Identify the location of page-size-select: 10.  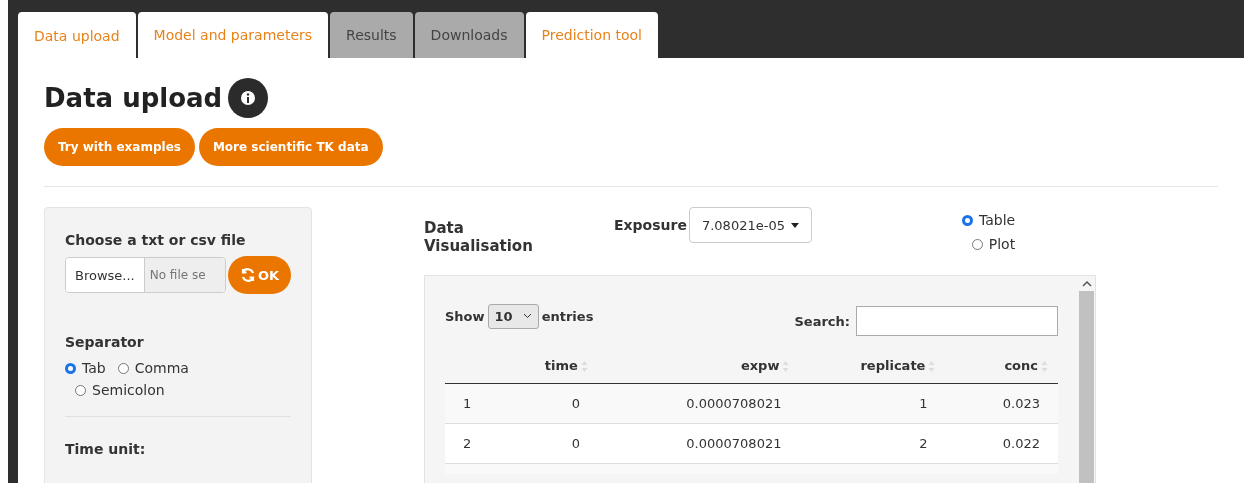
(513, 316).